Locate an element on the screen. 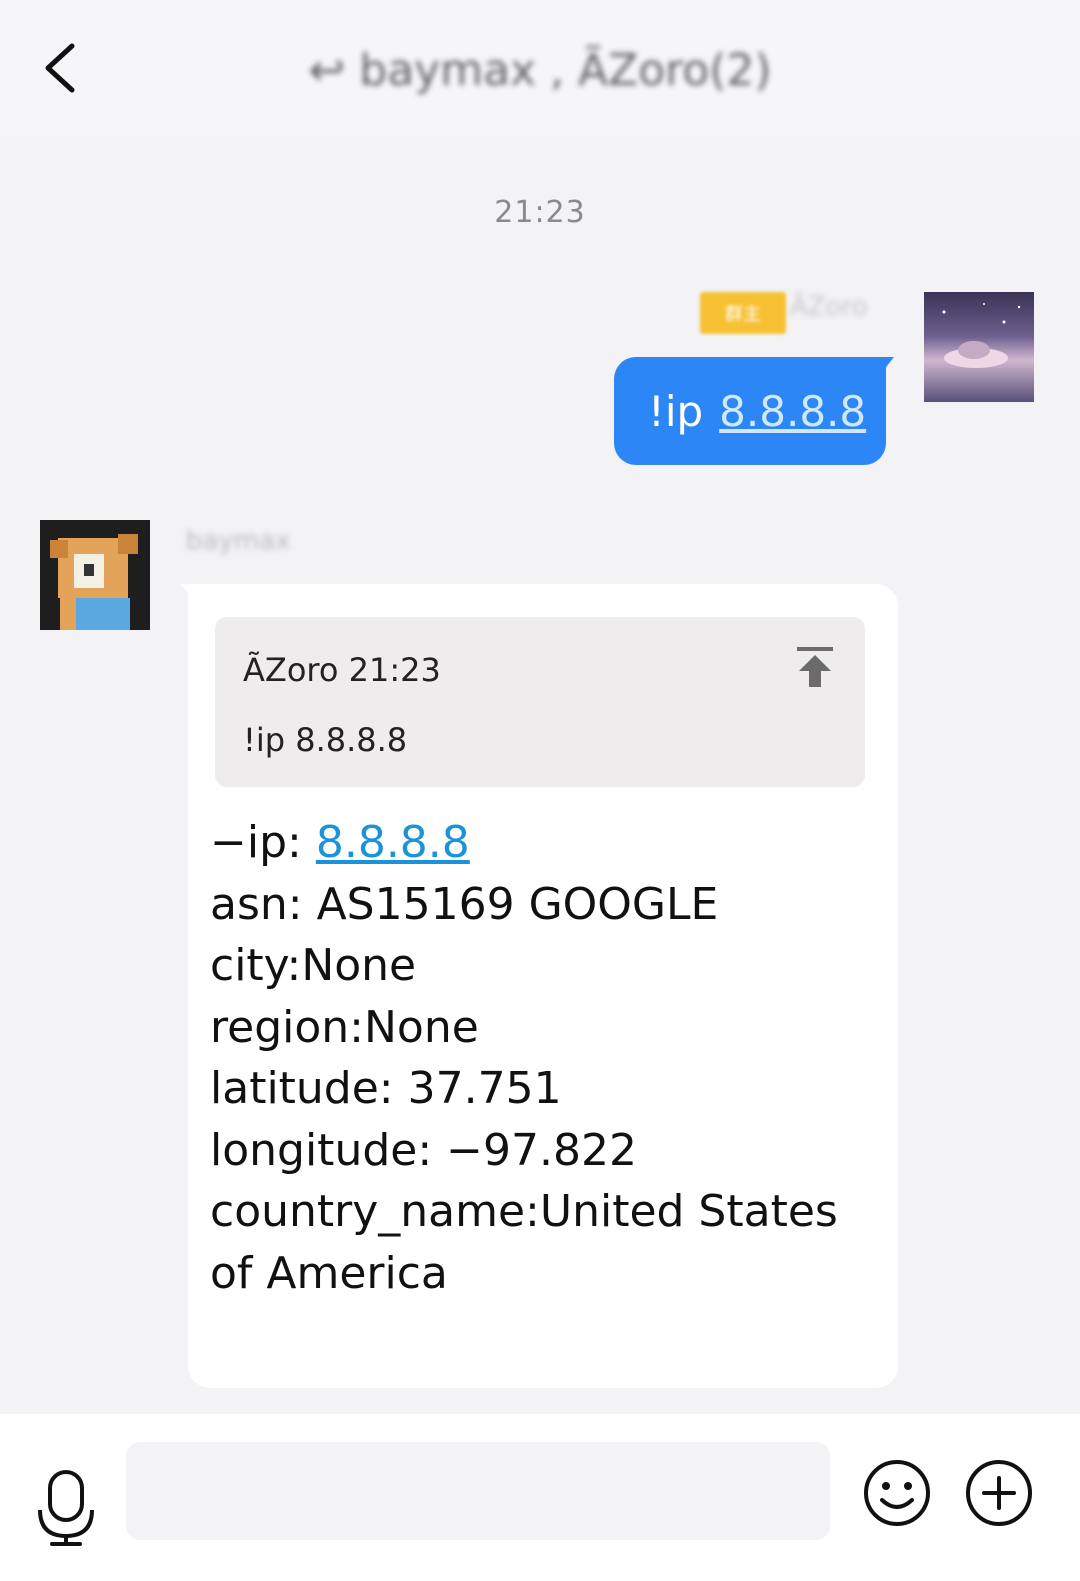 This screenshot has width=1080, height=1581. quoted-message: ÃZoro 21:23 !ip 8.8.8.8 is located at coordinates (540, 702).